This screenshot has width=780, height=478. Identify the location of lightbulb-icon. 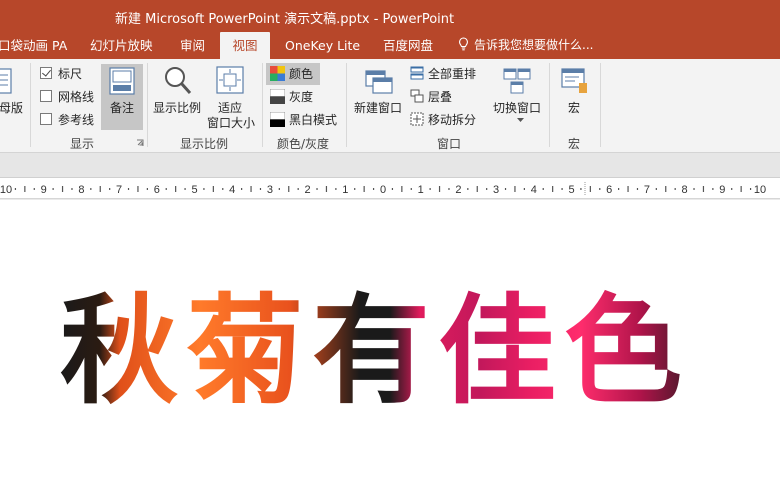
(463, 44).